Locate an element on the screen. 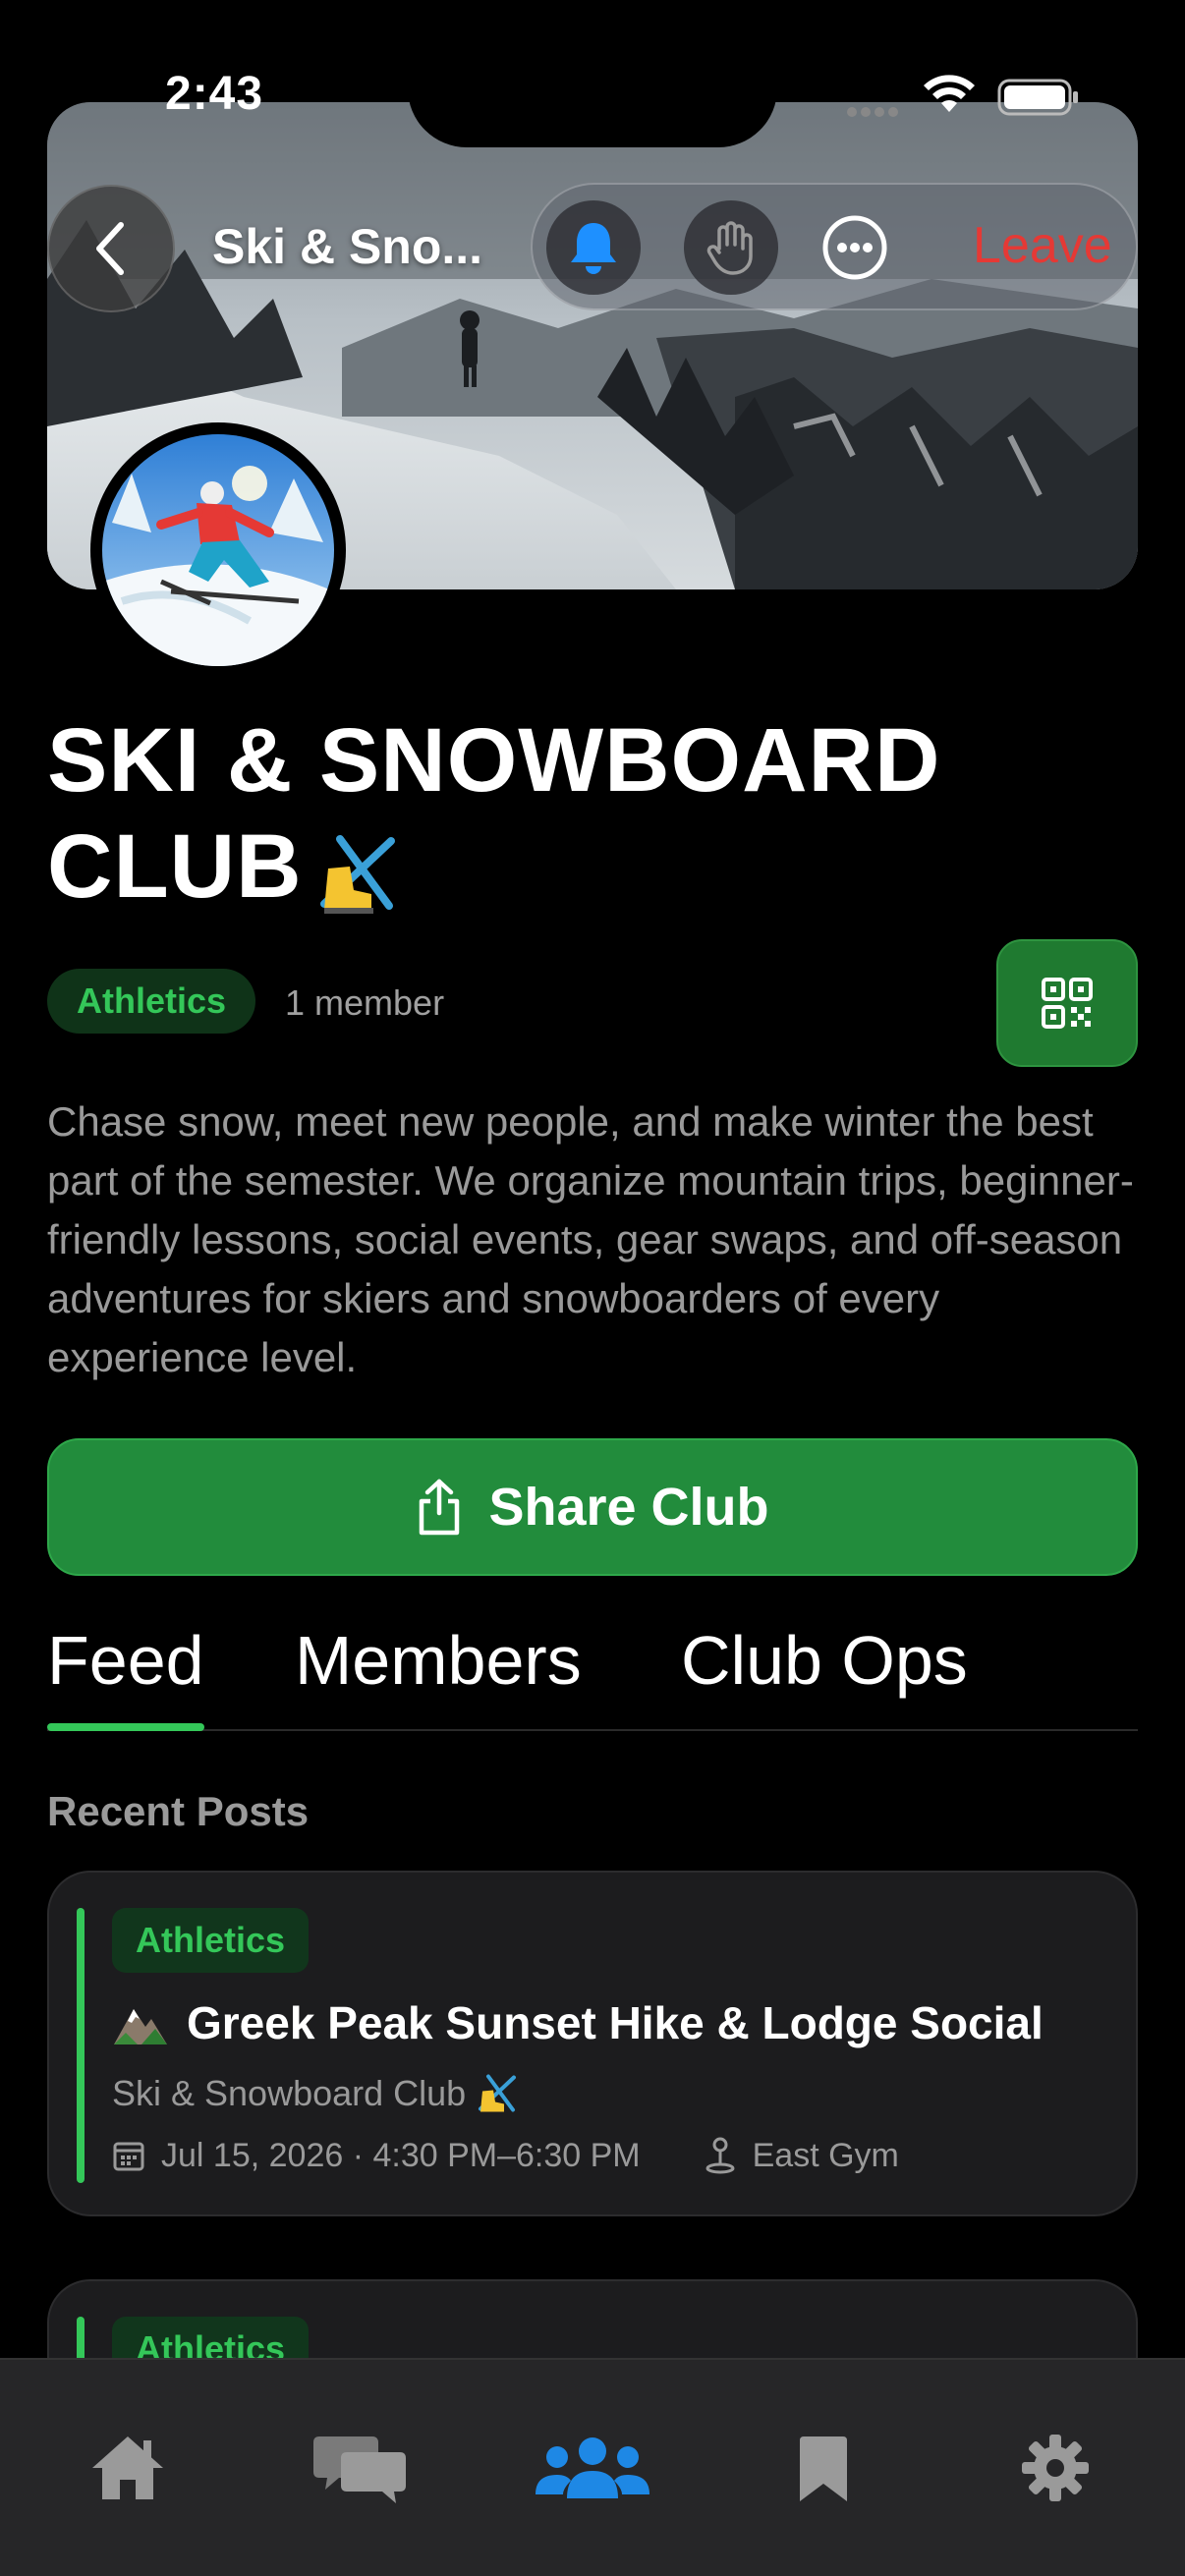 The height and width of the screenshot is (2576, 1185). post-title-row: Greek Peak Sunset Hike & Lodge Social is located at coordinates (578, 2022).